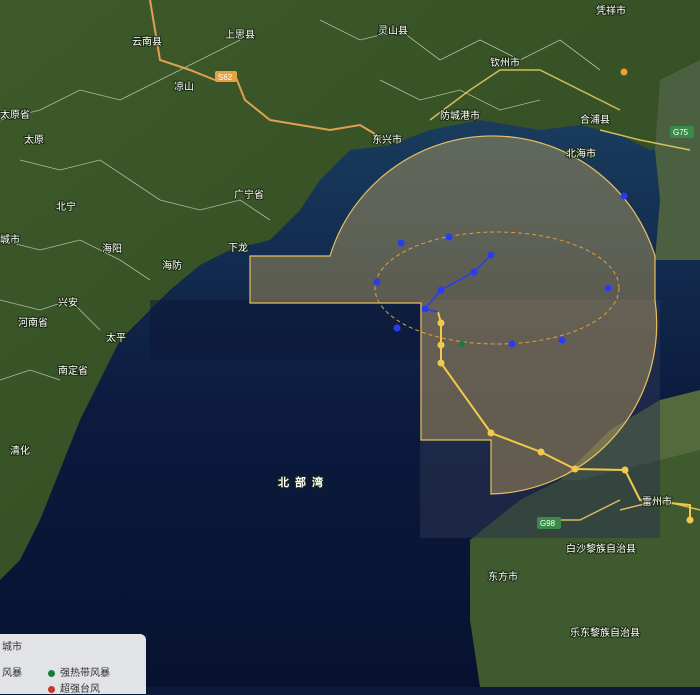  I want to click on label-dongfang: 东方市, so click(503, 576).